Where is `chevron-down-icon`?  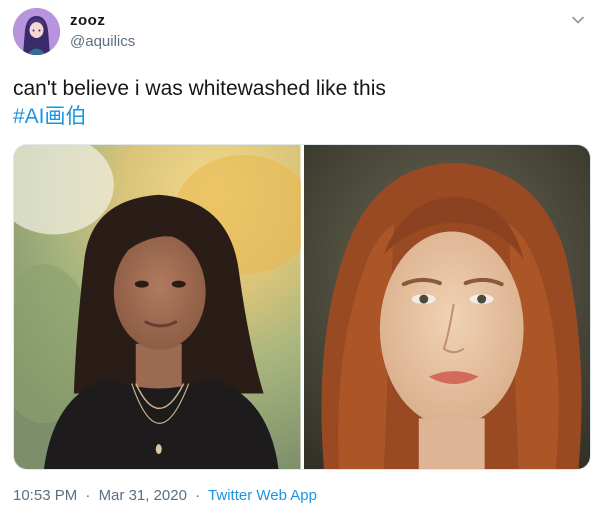
chevron-down-icon is located at coordinates (578, 20).